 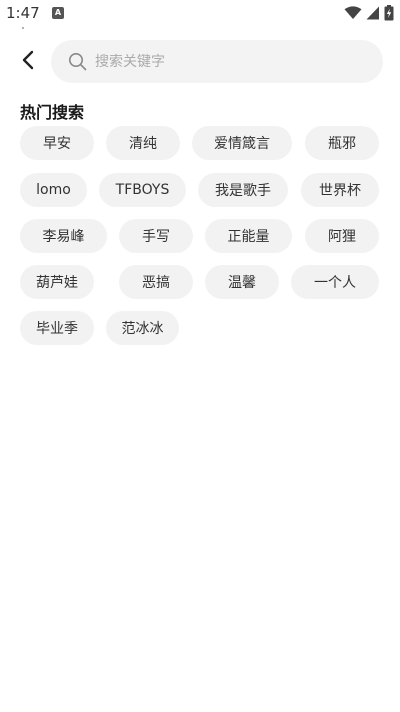 What do you see at coordinates (335, 282) in the screenshot?
I see `hot-search-tag: 一个人` at bounding box center [335, 282].